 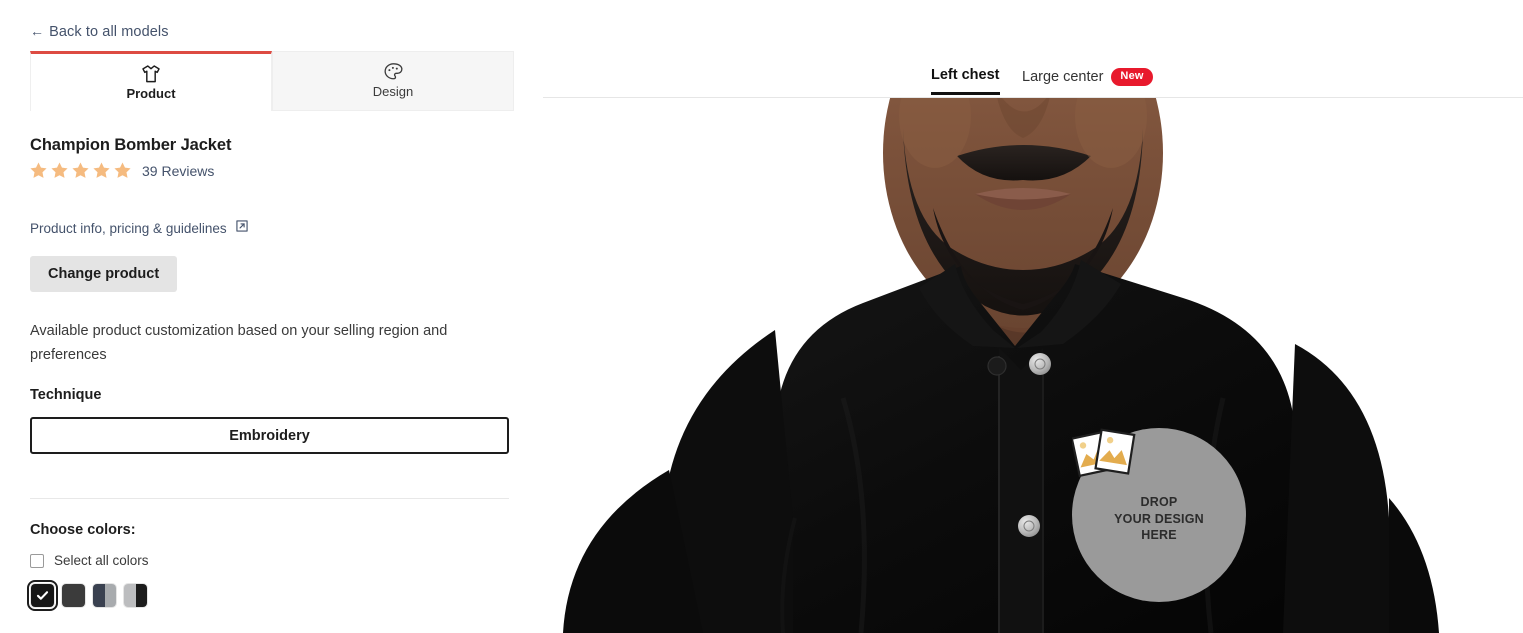 I want to click on technique-embroidery-button: Embroidery, so click(x=269, y=435).